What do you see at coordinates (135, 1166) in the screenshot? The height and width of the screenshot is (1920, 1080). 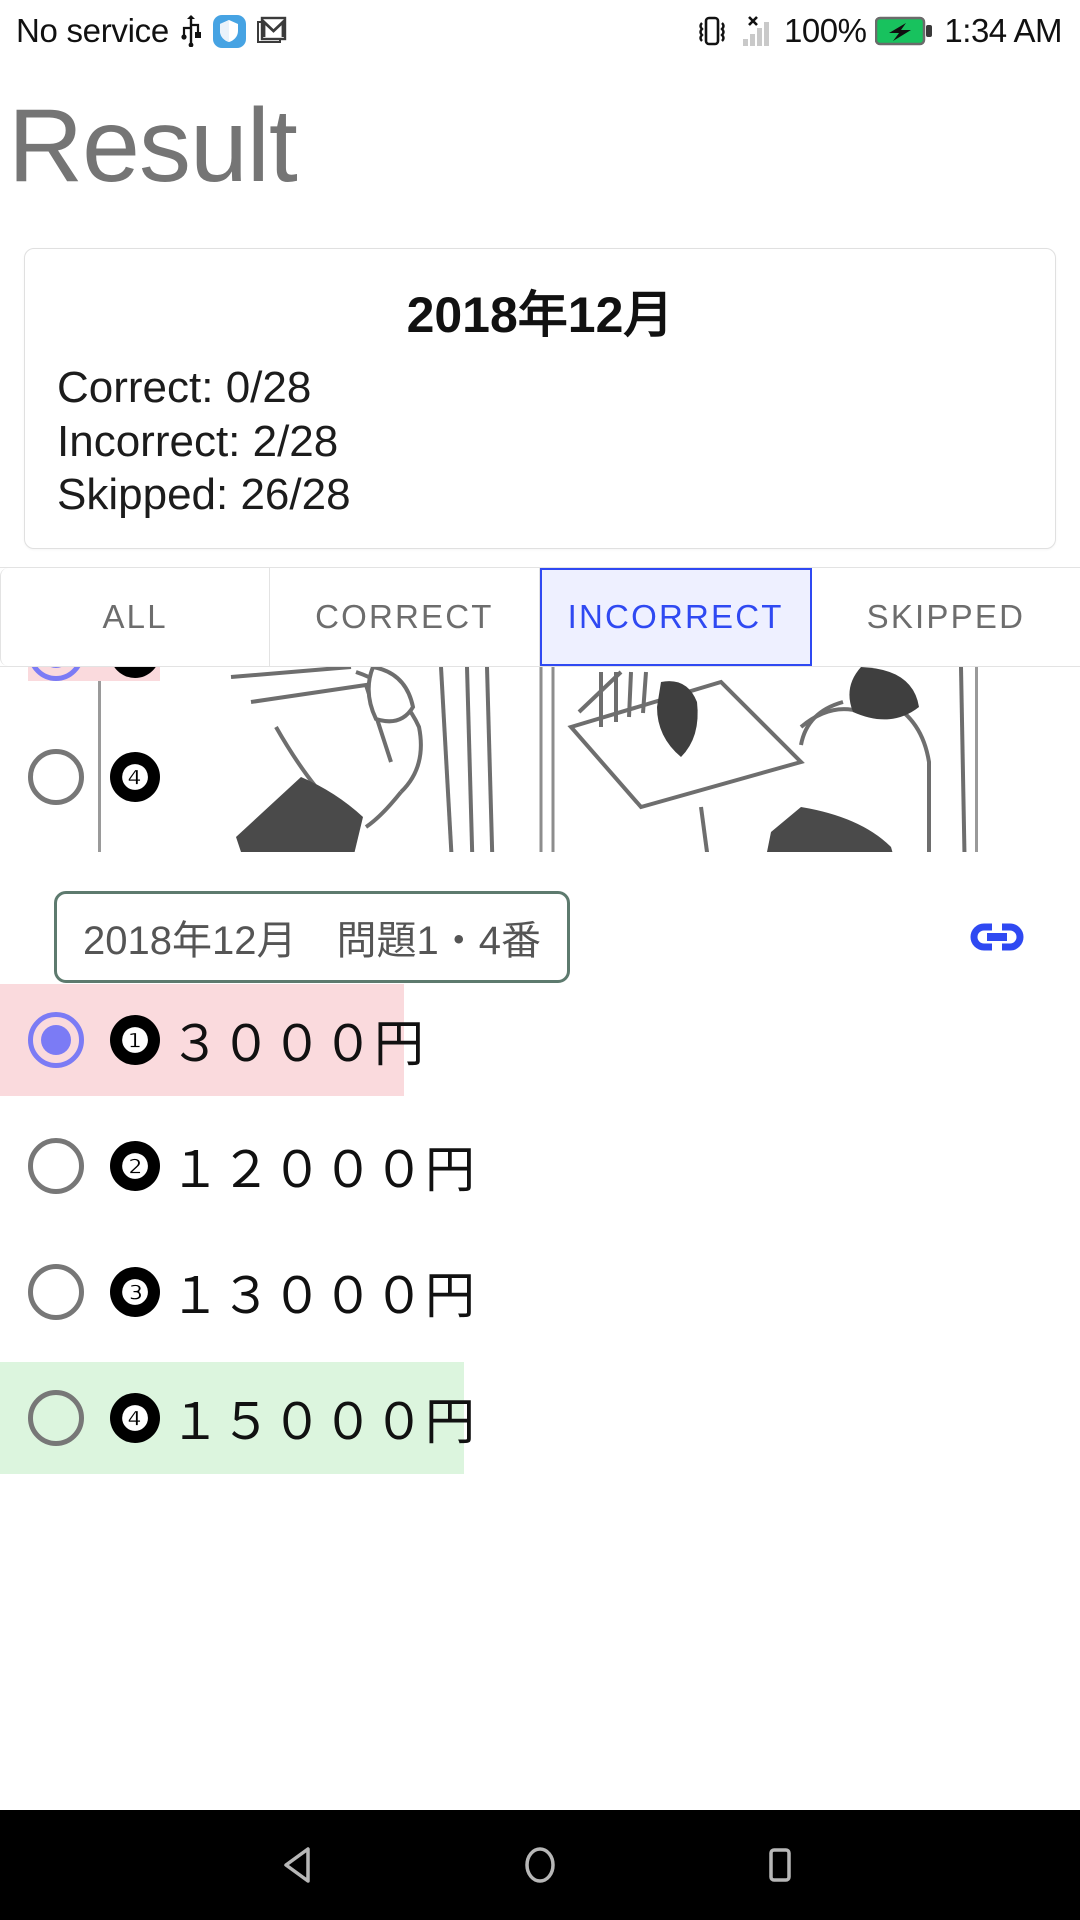 I see `option-number-badge: ❷` at bounding box center [135, 1166].